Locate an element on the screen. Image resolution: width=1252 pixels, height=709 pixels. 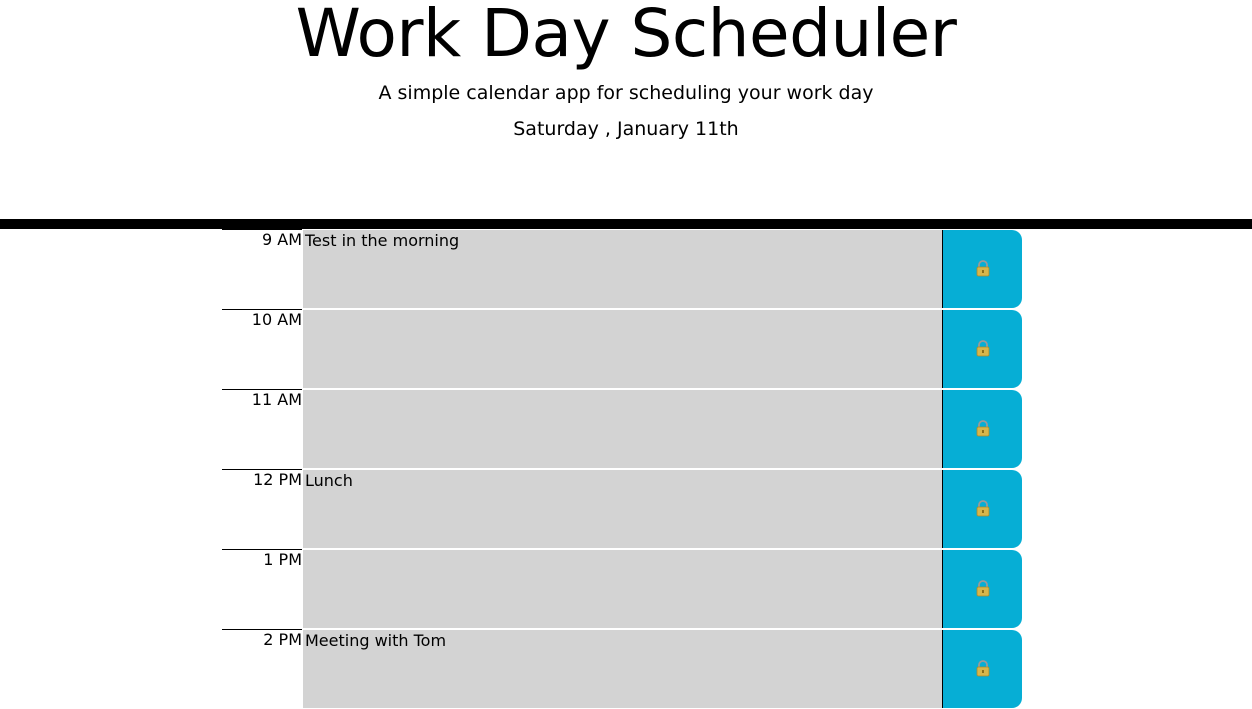
time-block-1pm: 1 PM is located at coordinates (622, 589).